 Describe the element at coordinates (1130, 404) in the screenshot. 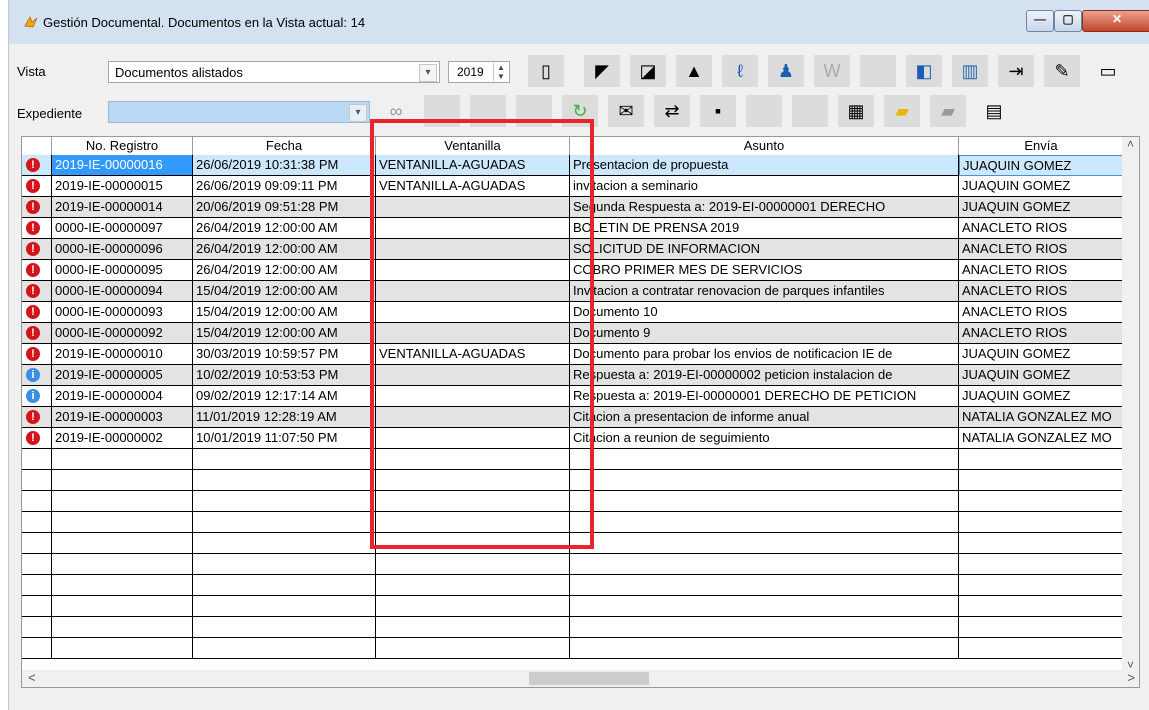

I see `vertical-scrollbar: ˄ ˅` at that location.